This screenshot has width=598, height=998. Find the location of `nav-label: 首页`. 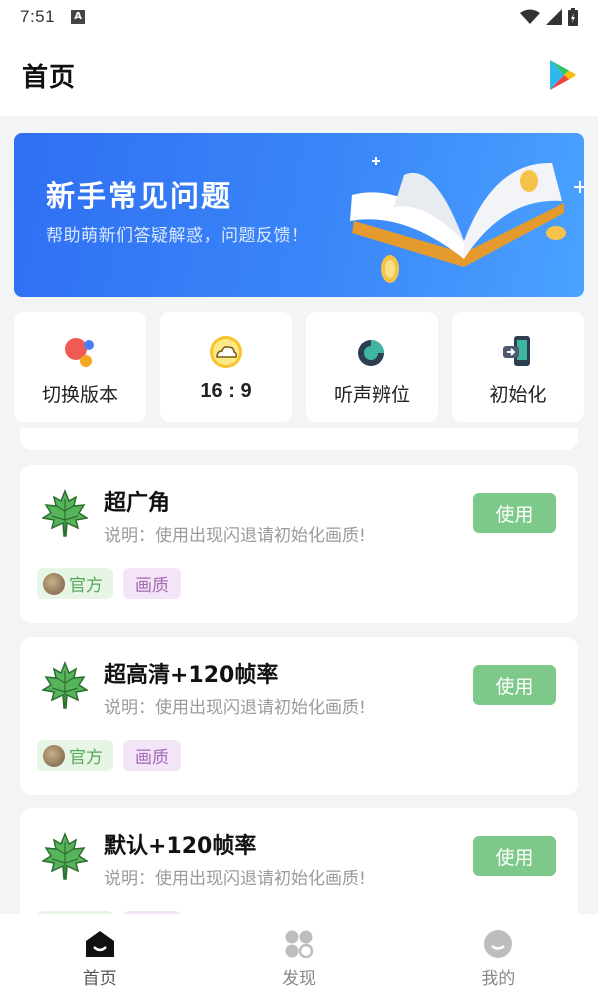

nav-label: 首页 is located at coordinates (99, 979).